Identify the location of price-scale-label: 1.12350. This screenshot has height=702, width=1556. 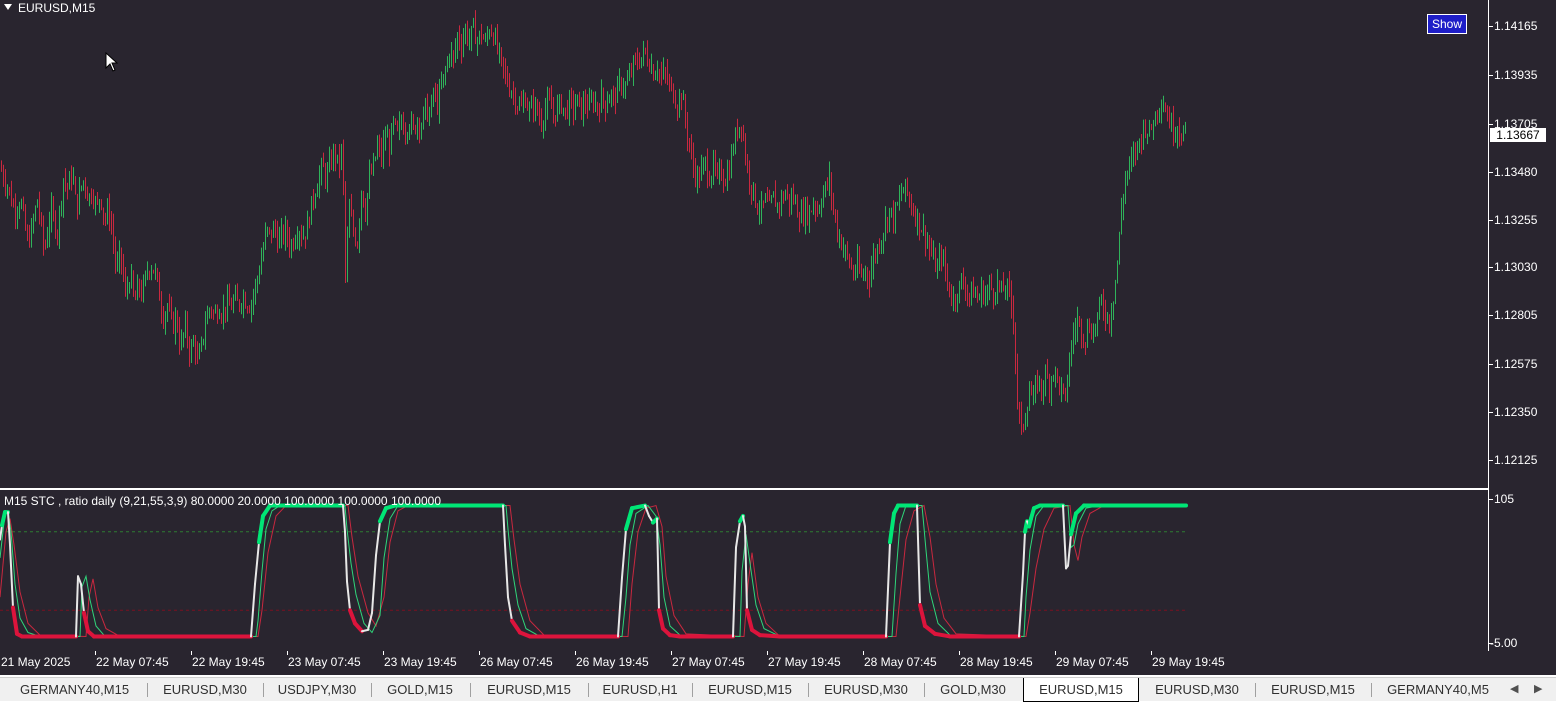
(1516, 412).